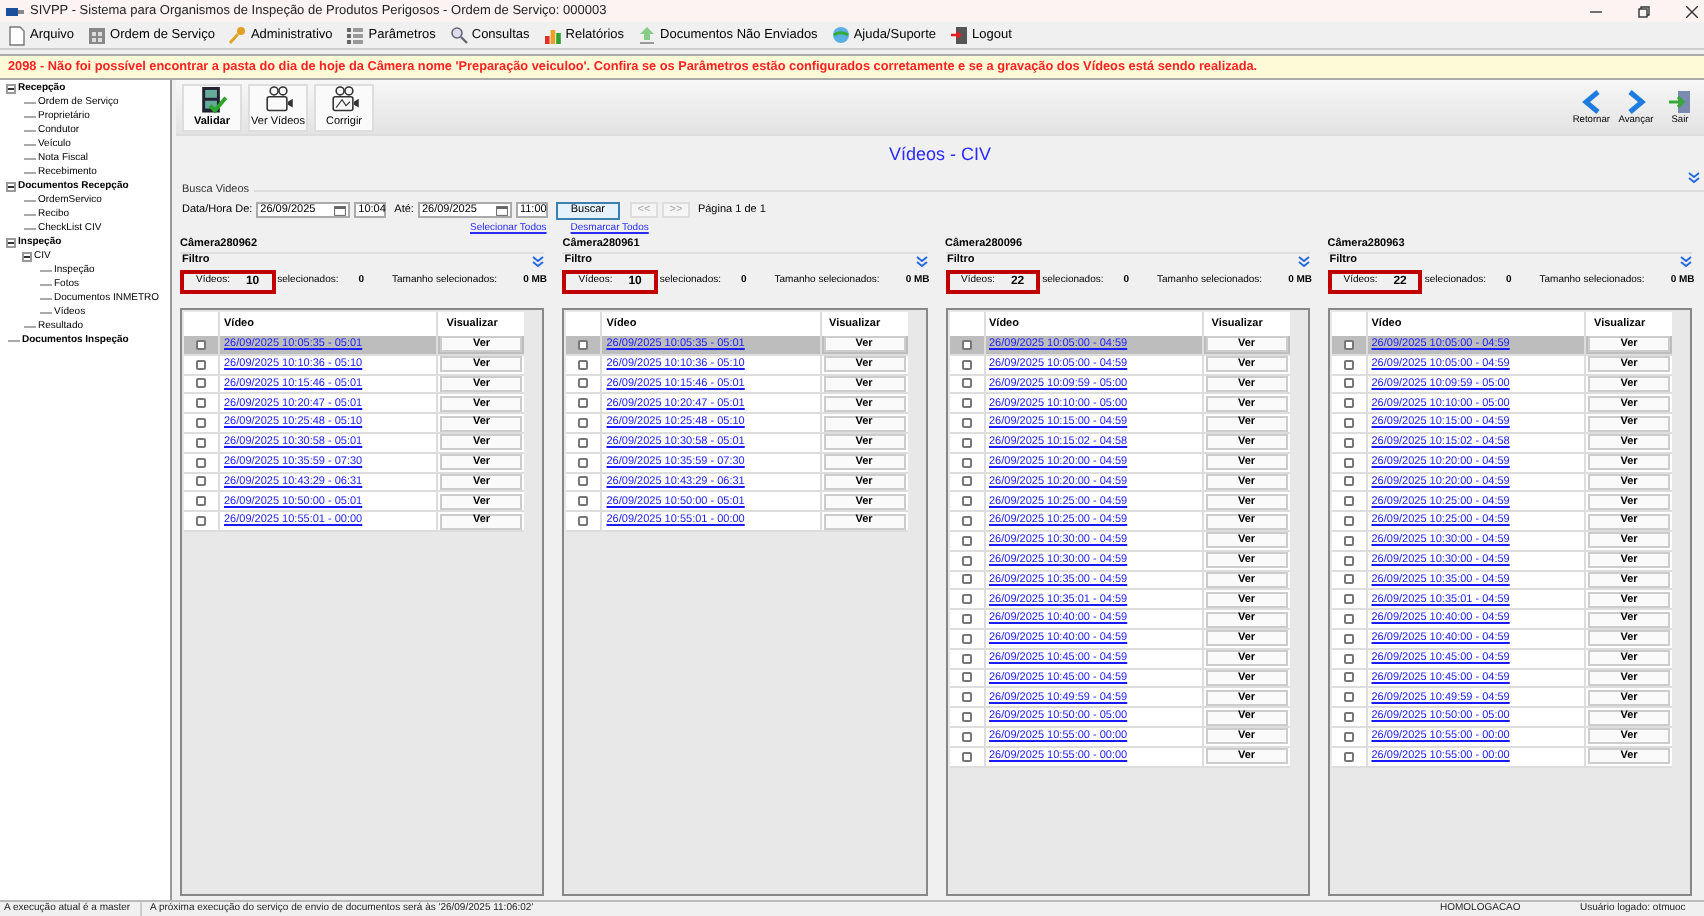 Image resolution: width=1704 pixels, height=916 pixels. I want to click on list-icon, so click(355, 35).